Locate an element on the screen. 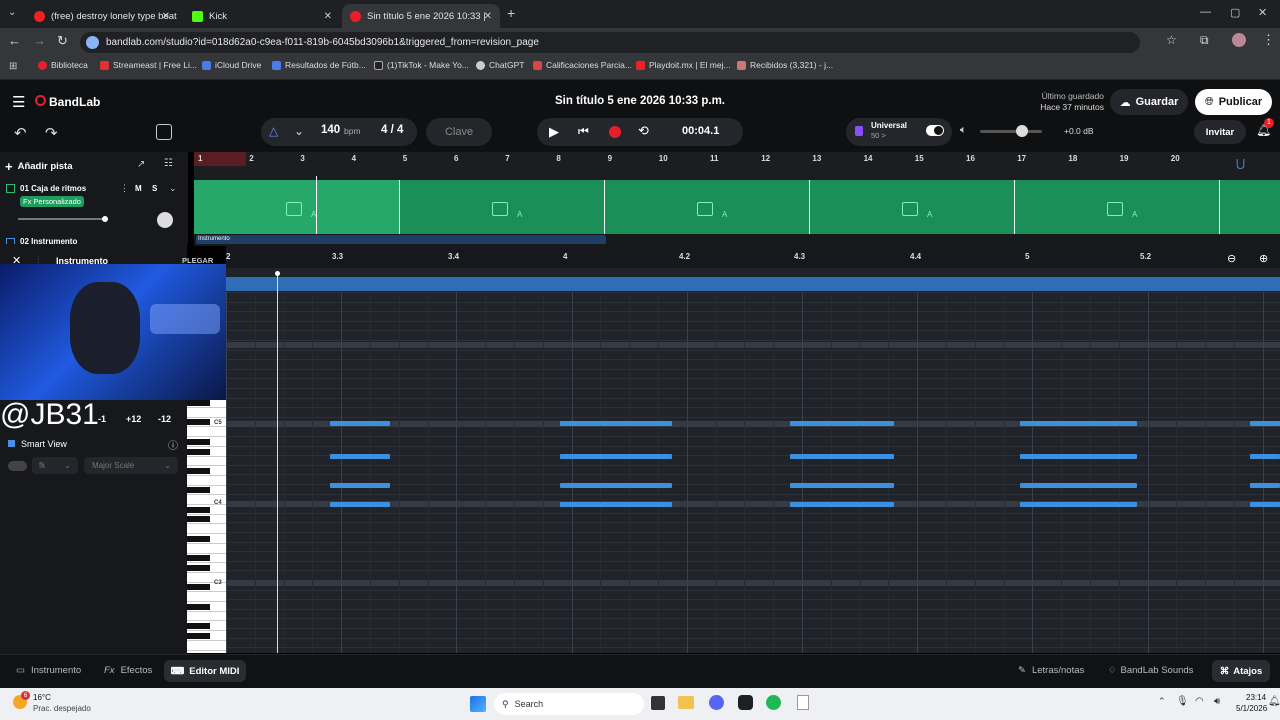 The image size is (1280, 720). magnet-icon: ⋃ is located at coordinates (1240, 163).